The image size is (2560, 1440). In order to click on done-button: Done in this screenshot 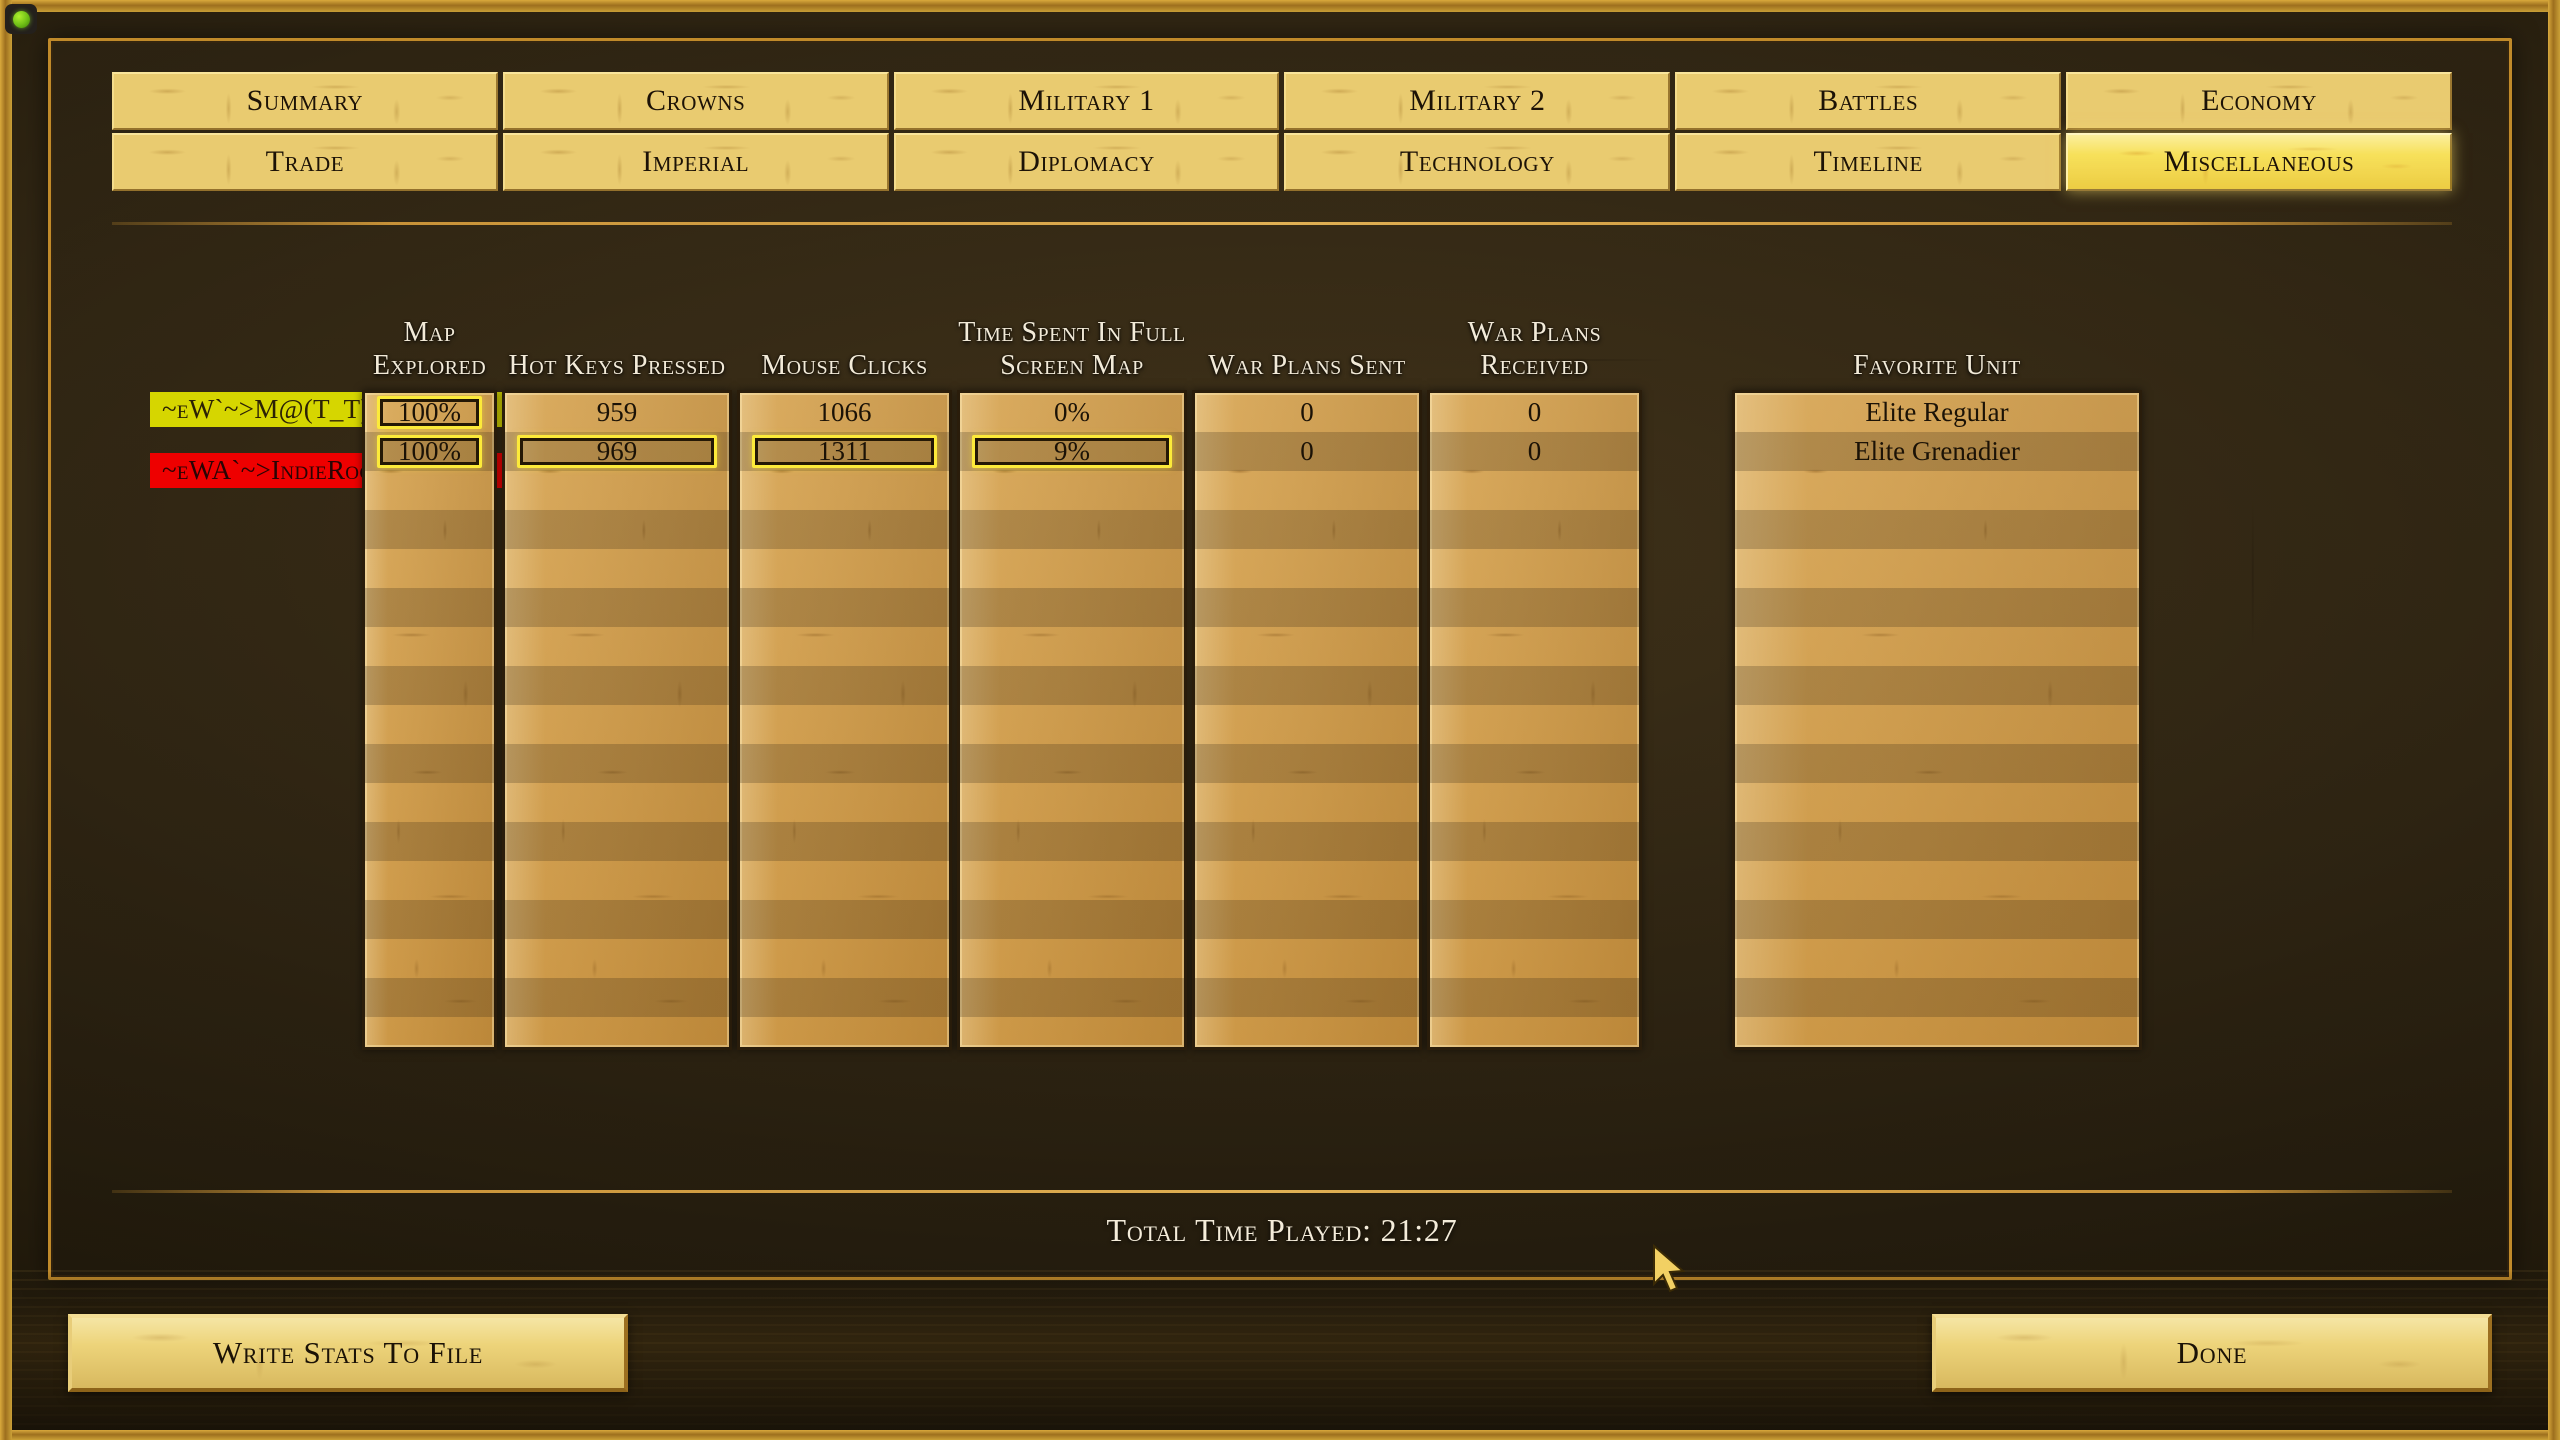, I will do `click(2212, 1353)`.